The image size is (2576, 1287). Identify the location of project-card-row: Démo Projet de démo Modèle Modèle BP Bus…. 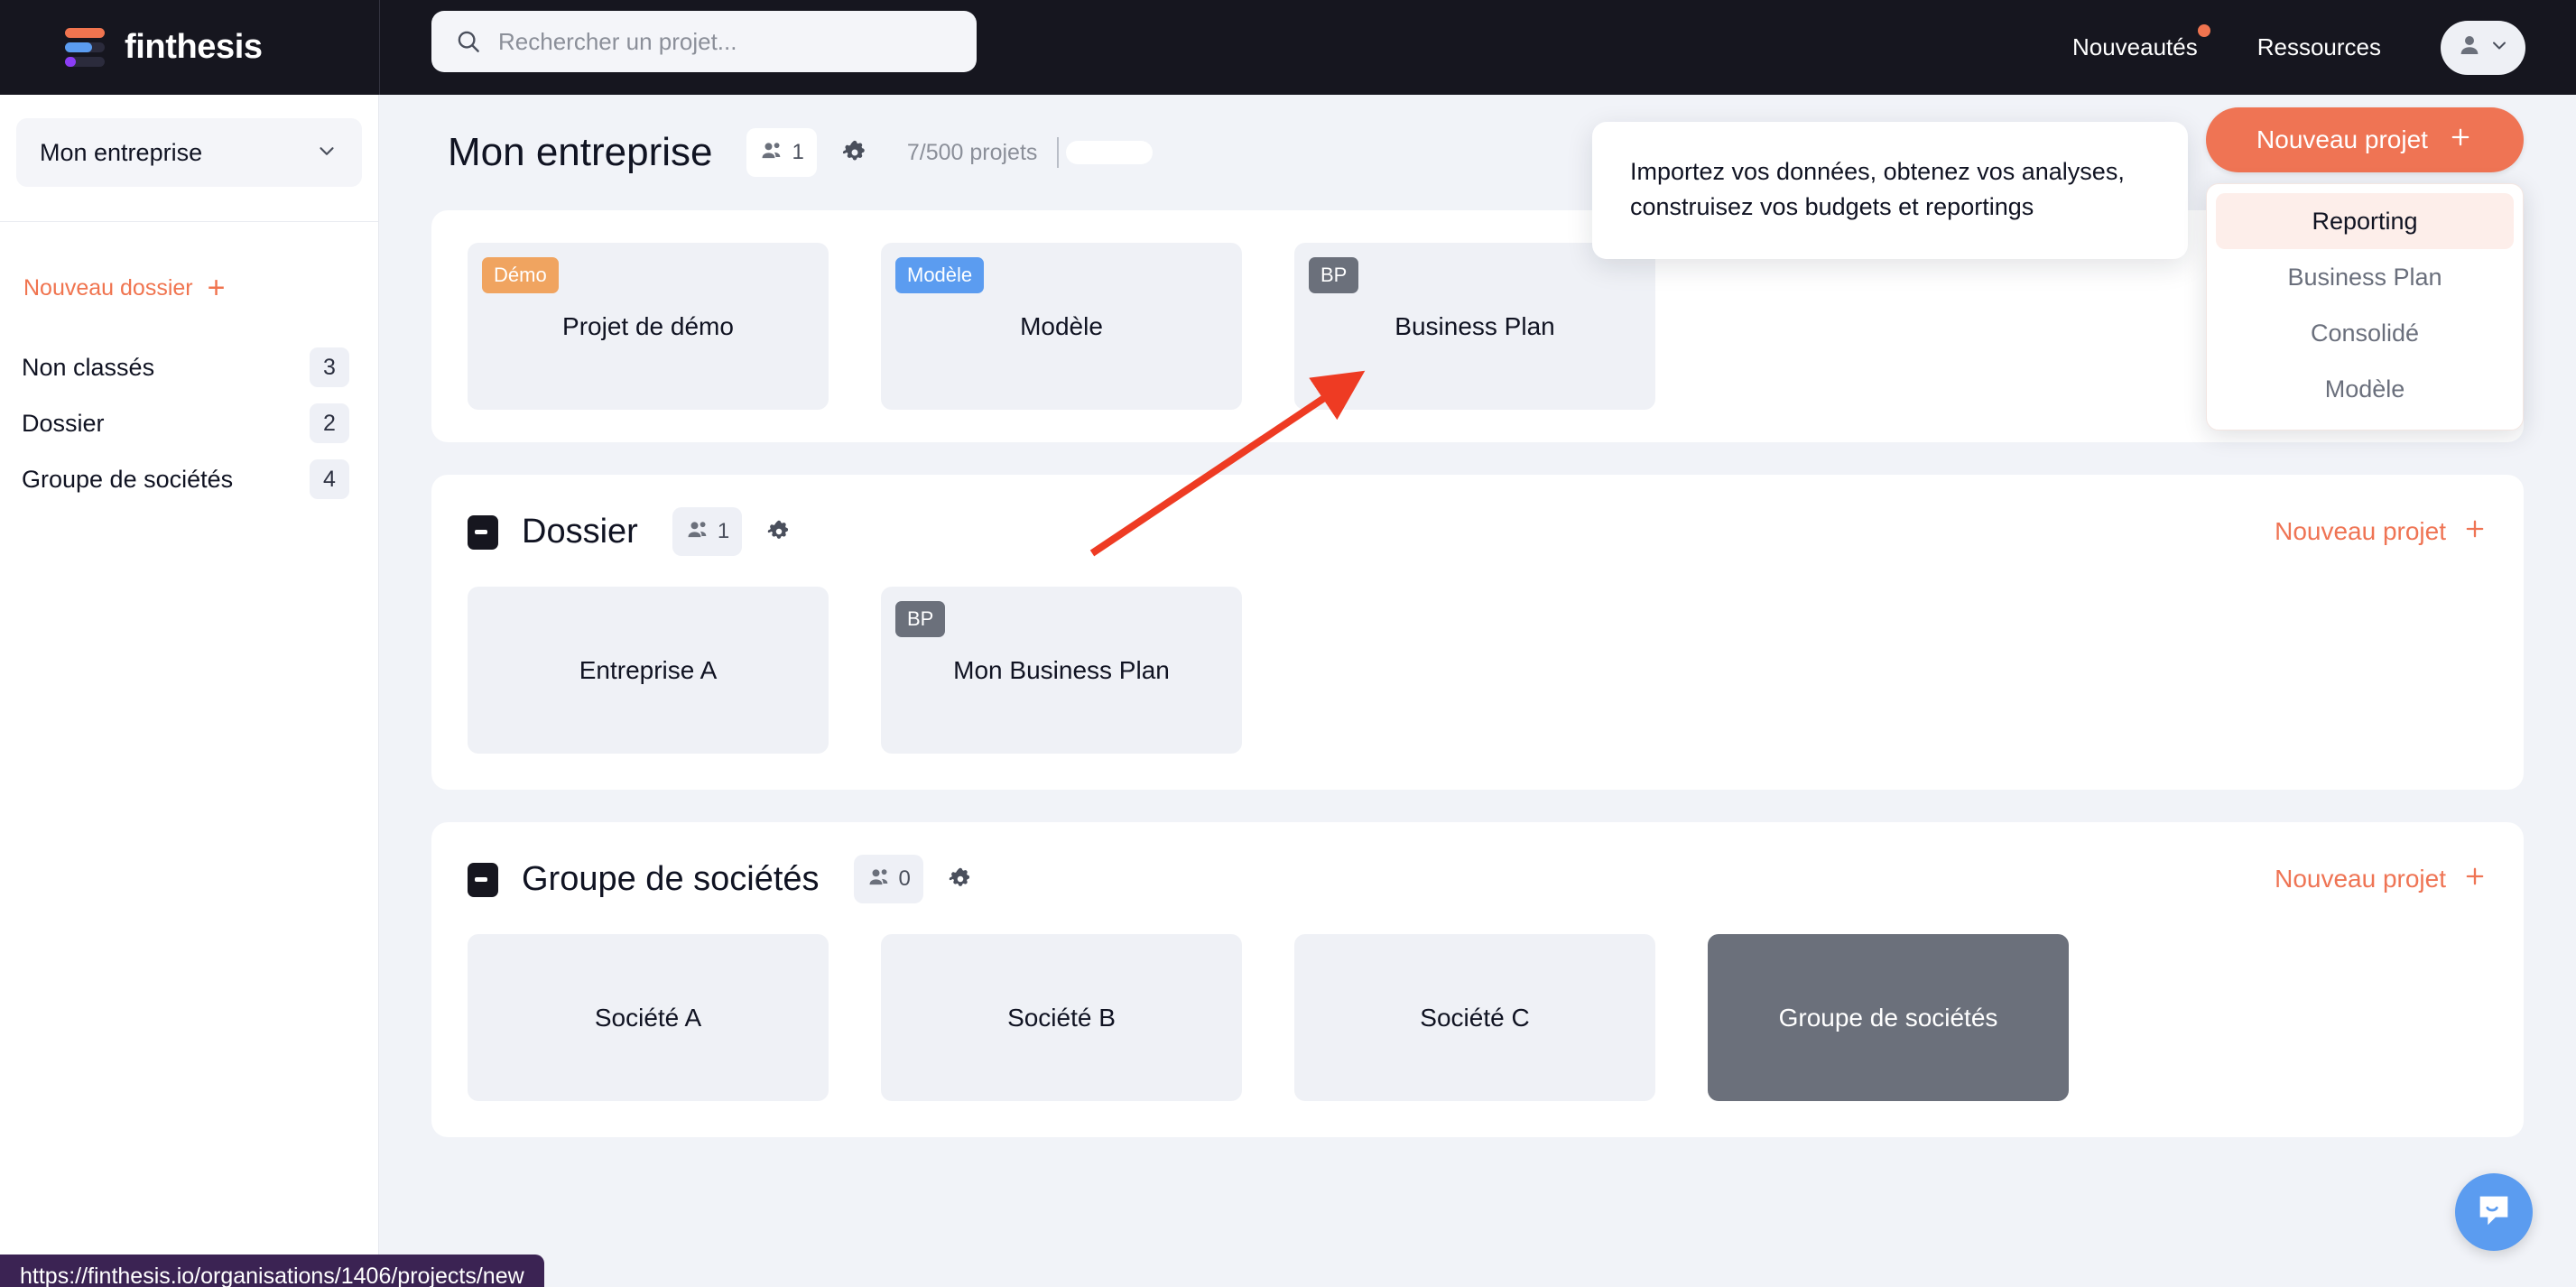
(1478, 326).